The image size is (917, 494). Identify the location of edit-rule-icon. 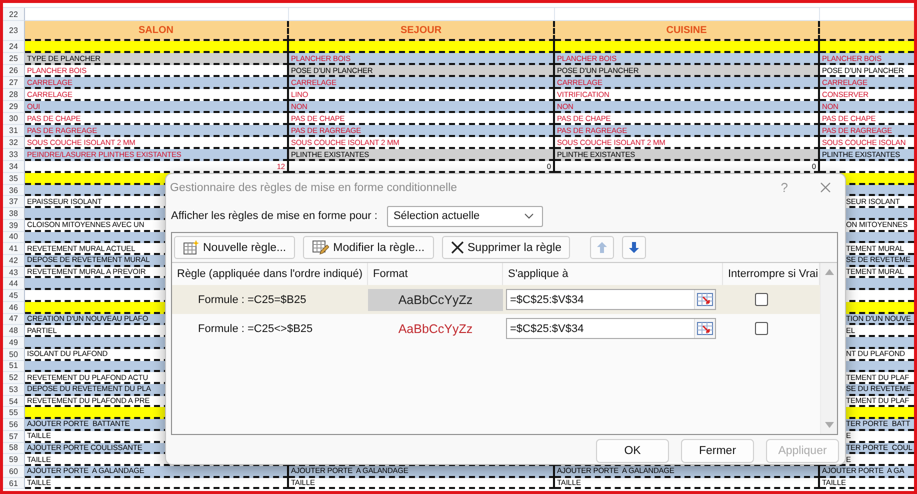
(321, 247).